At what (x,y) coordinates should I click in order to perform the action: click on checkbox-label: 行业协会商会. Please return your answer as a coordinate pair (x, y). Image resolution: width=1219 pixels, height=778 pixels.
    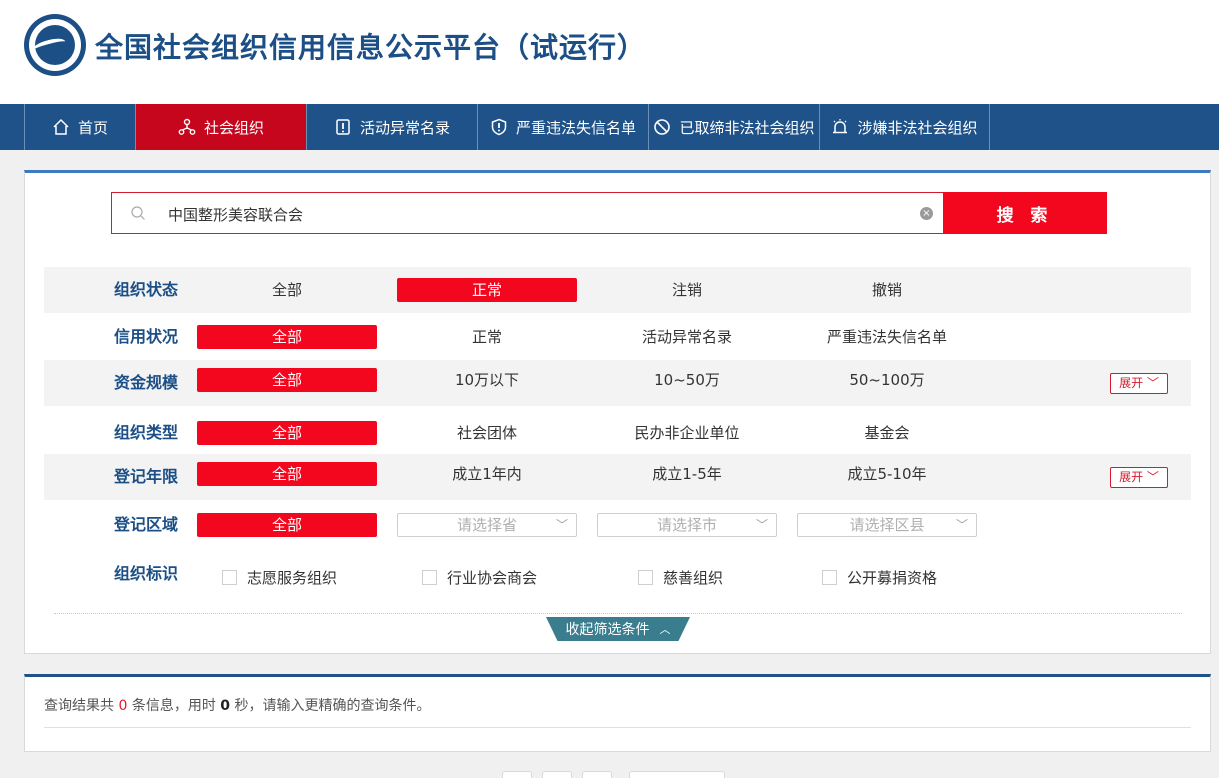
    Looking at the image, I should click on (492, 578).